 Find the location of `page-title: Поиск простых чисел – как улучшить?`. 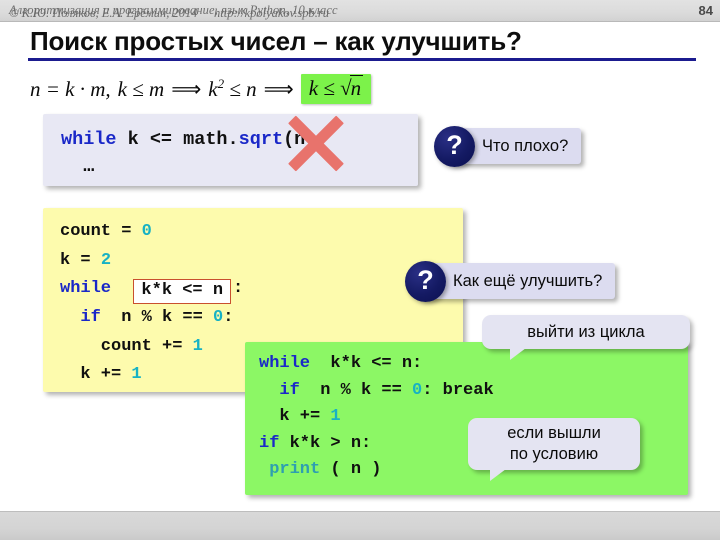

page-title: Поиск простых чисел – как улучшить? is located at coordinates (276, 41).